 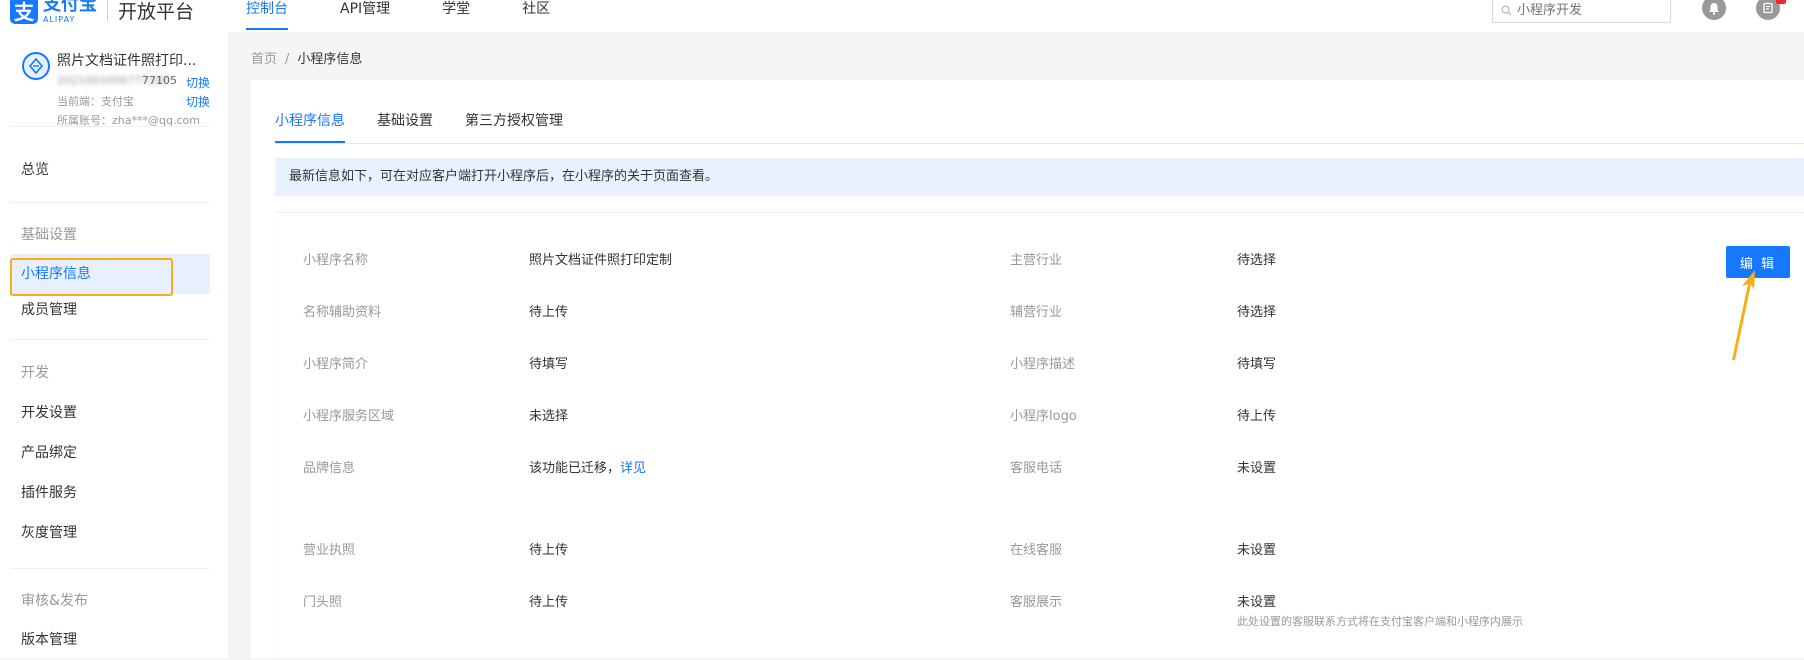 I want to click on value-name-docs: 待上传, so click(x=549, y=312).